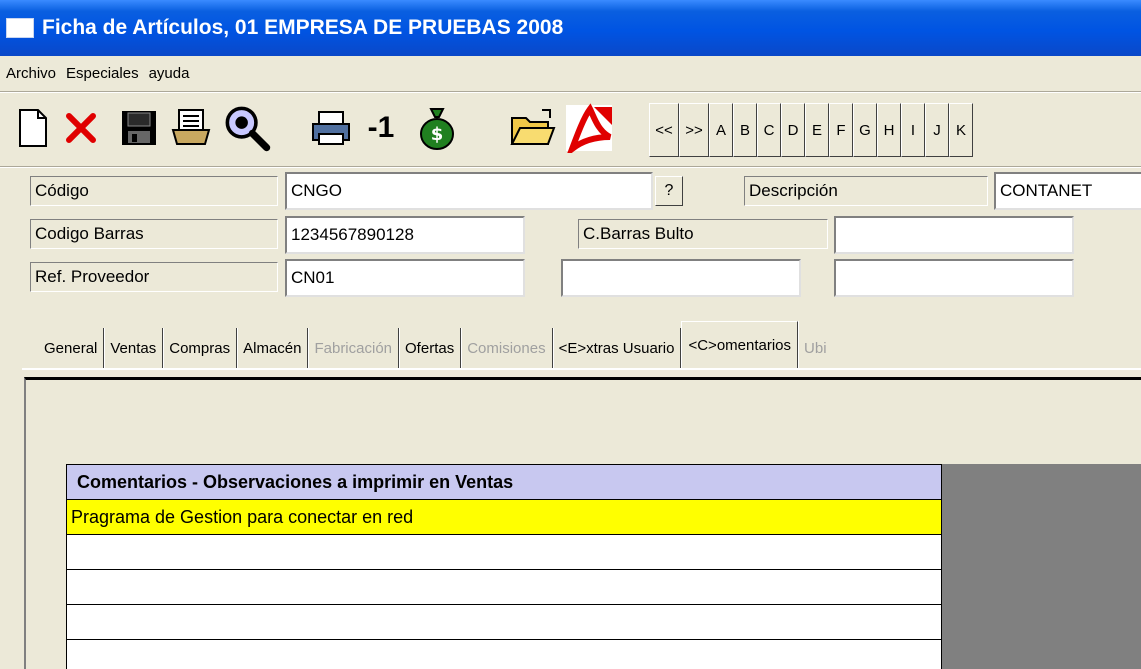 This screenshot has height=669, width=1141. Describe the element at coordinates (664, 130) in the screenshot. I see `prev-page-button: <<` at that location.